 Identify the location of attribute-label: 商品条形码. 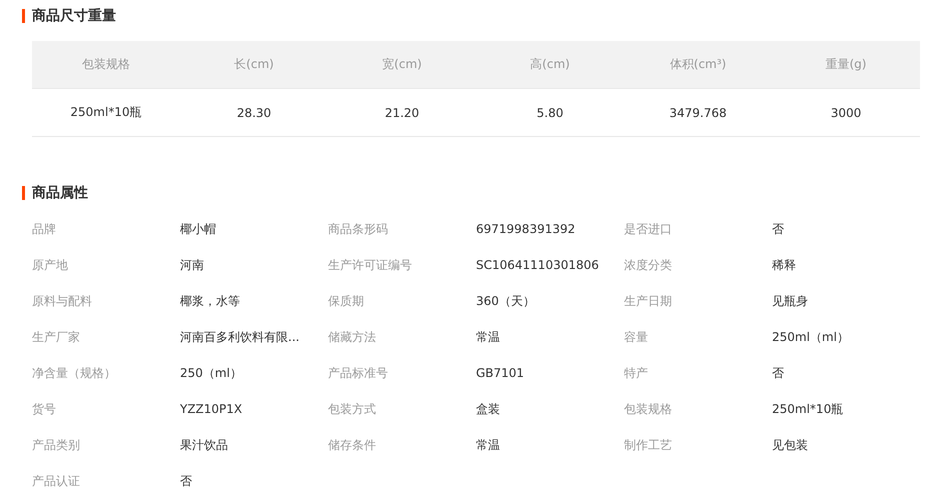
(358, 229).